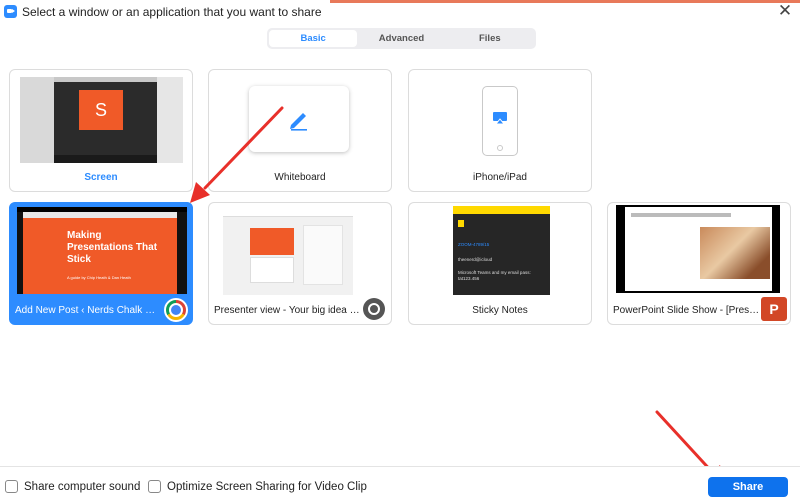 The width and height of the screenshot is (800, 500). Describe the element at coordinates (182, 253) in the screenshot. I see `thumb-side` at that location.